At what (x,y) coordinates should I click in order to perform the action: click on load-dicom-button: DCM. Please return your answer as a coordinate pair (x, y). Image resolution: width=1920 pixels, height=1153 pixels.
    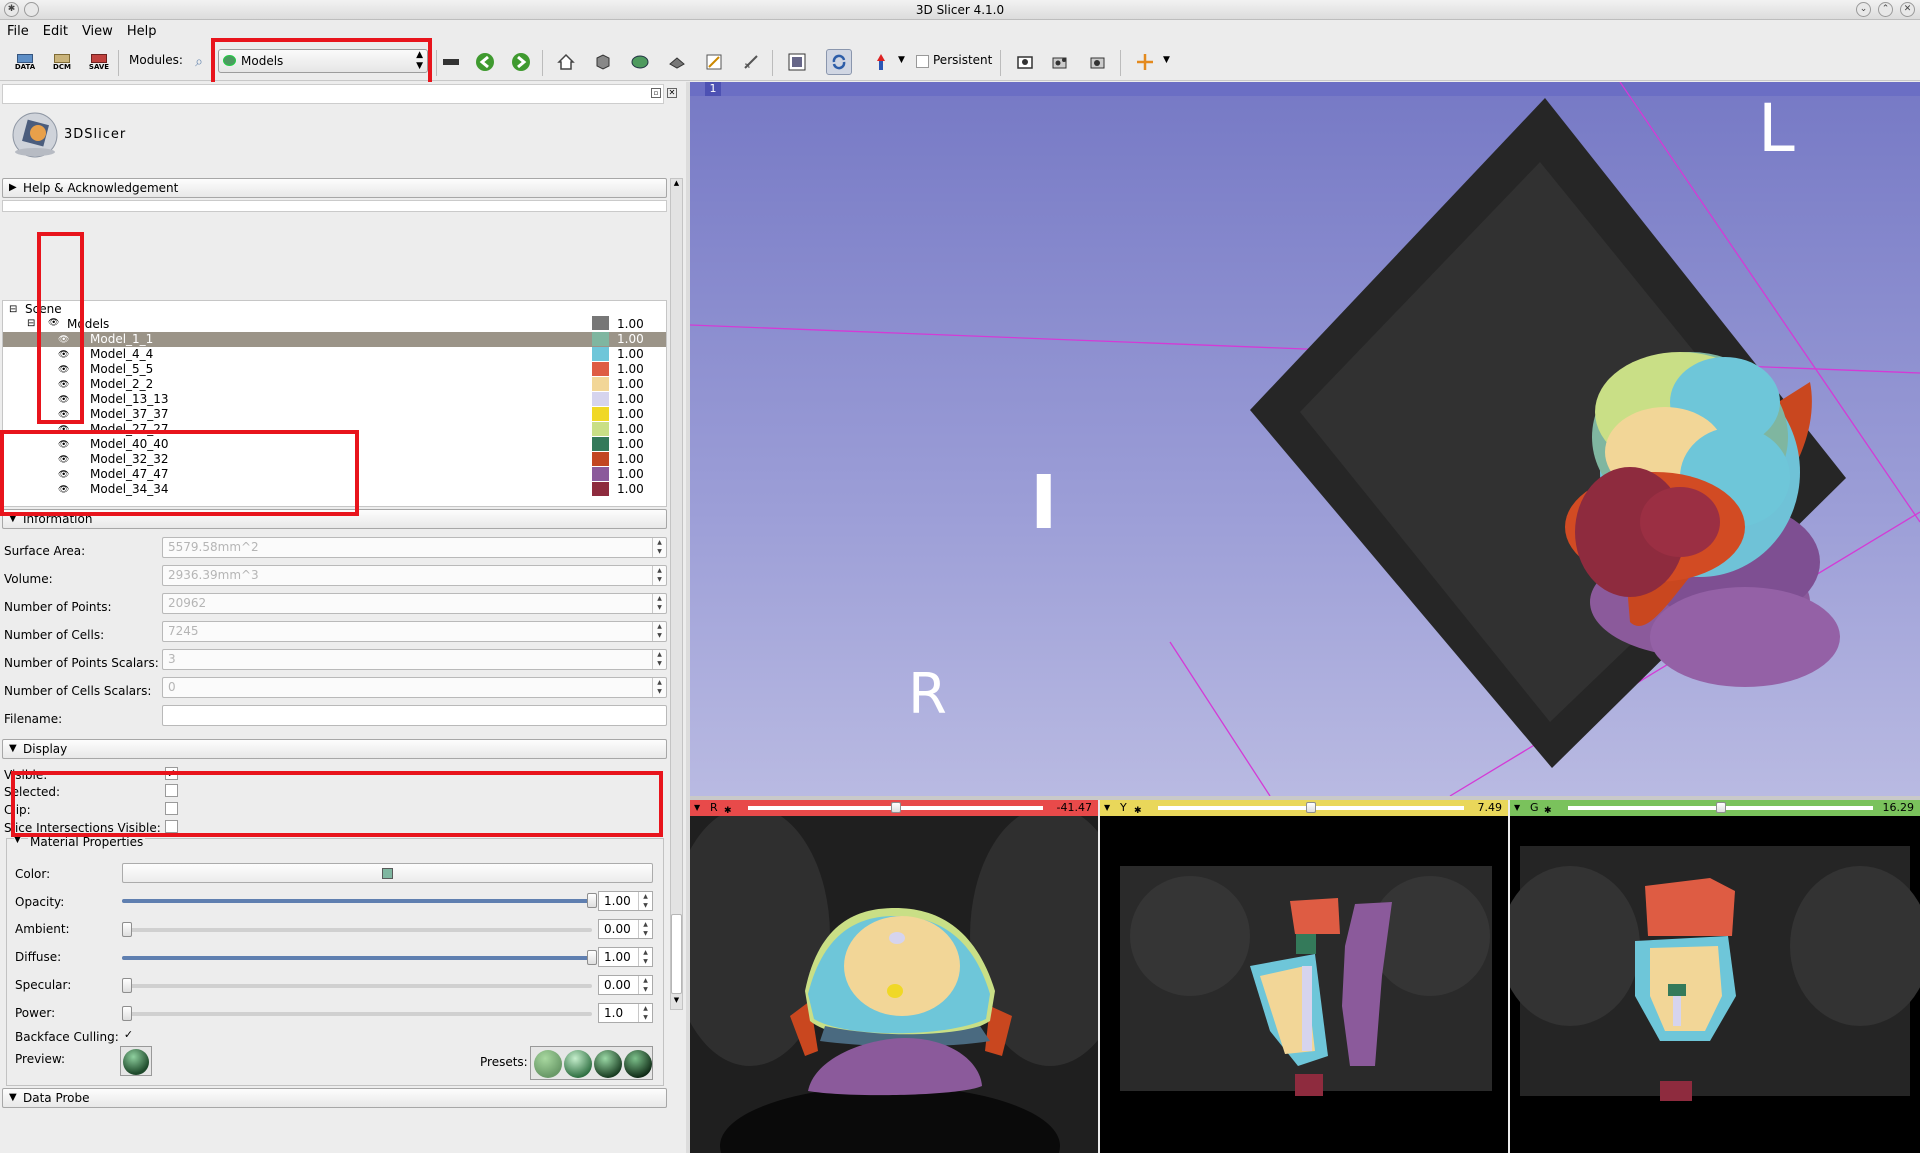
    Looking at the image, I should click on (62, 62).